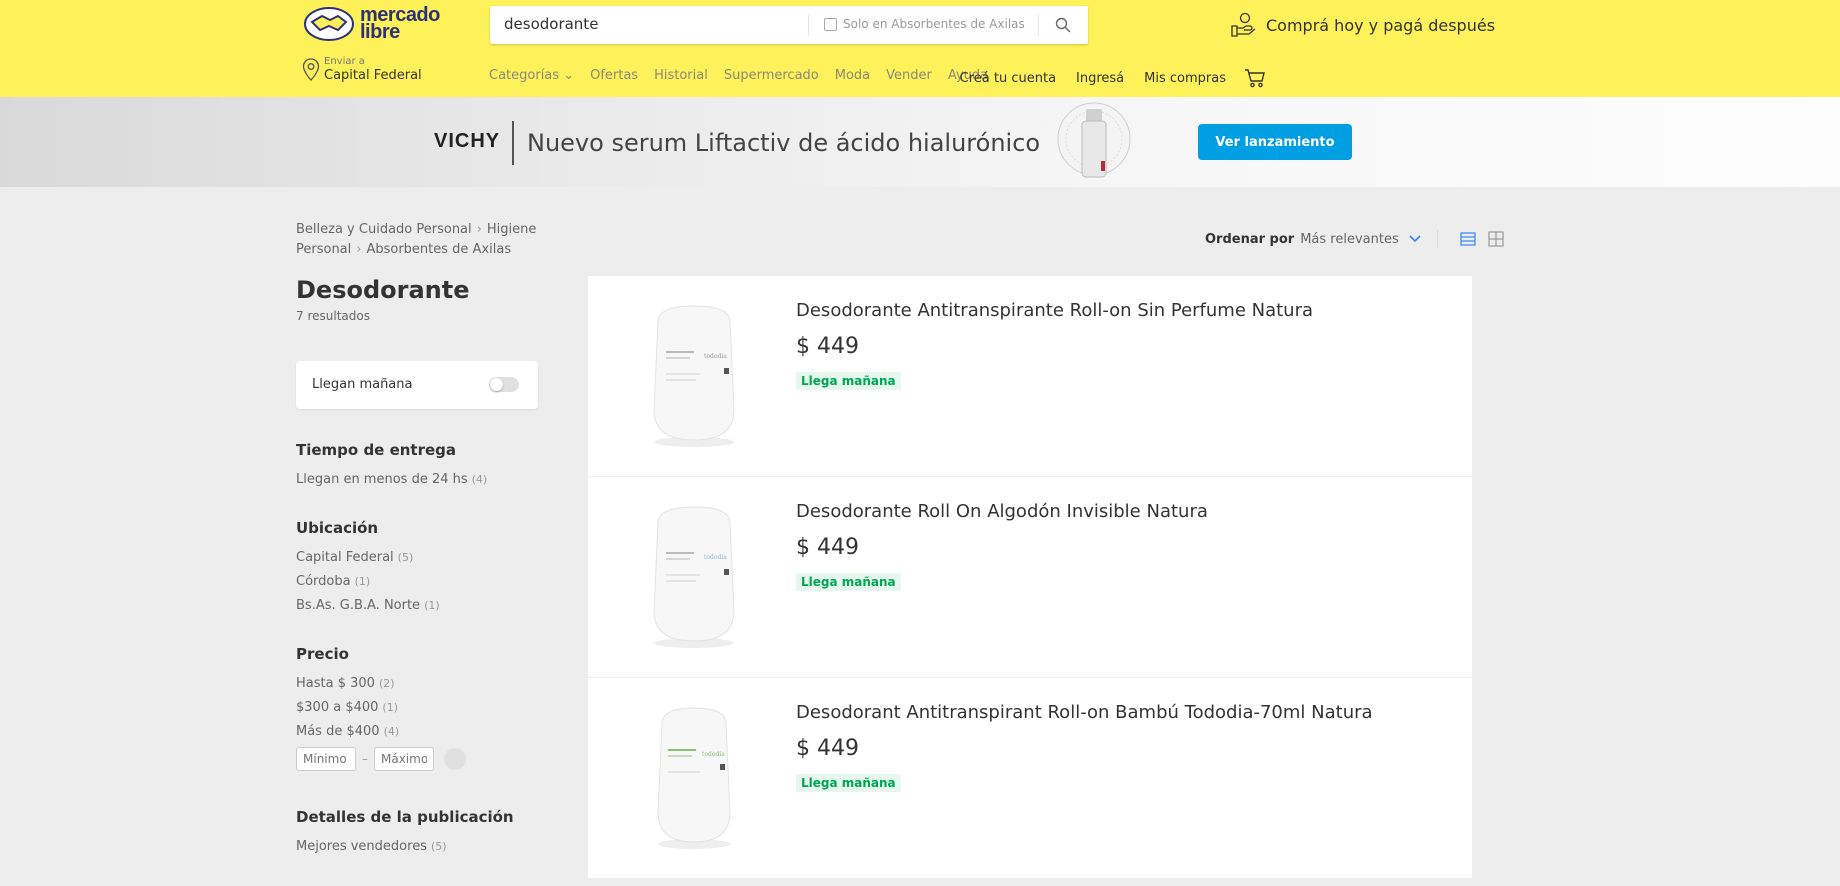  I want to click on filter-title-details: Detalles de la publicación, so click(405, 817).